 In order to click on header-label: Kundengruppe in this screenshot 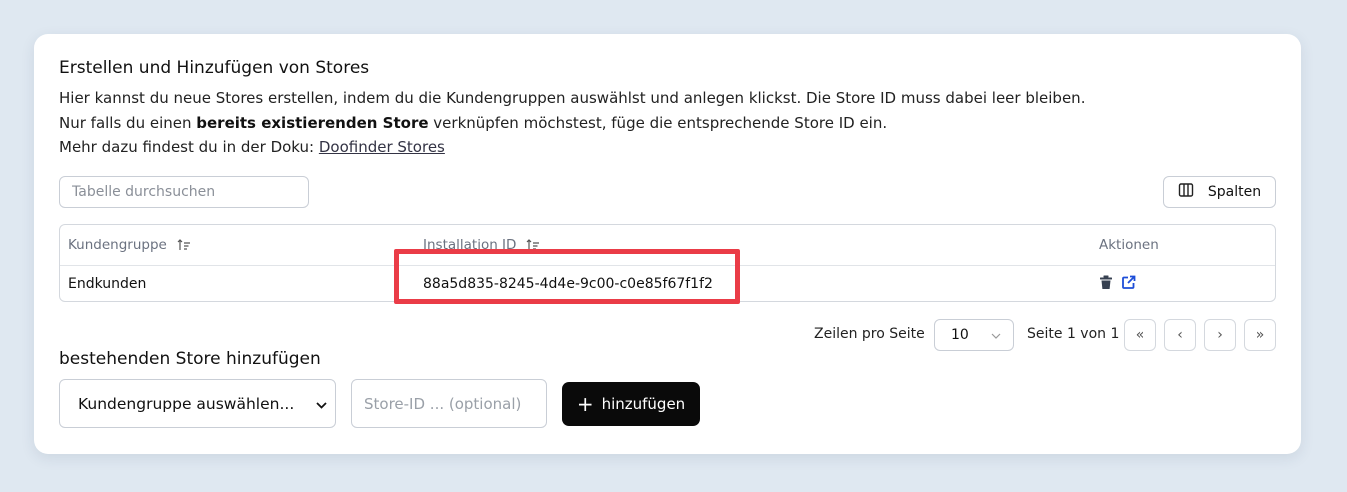, I will do `click(117, 245)`.